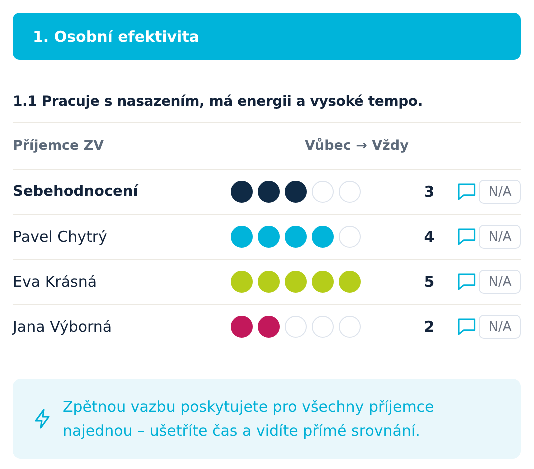 Image resolution: width=534 pixels, height=469 pixels. Describe the element at coordinates (55, 282) in the screenshot. I see `recipient-name: Eva Krásná` at that location.